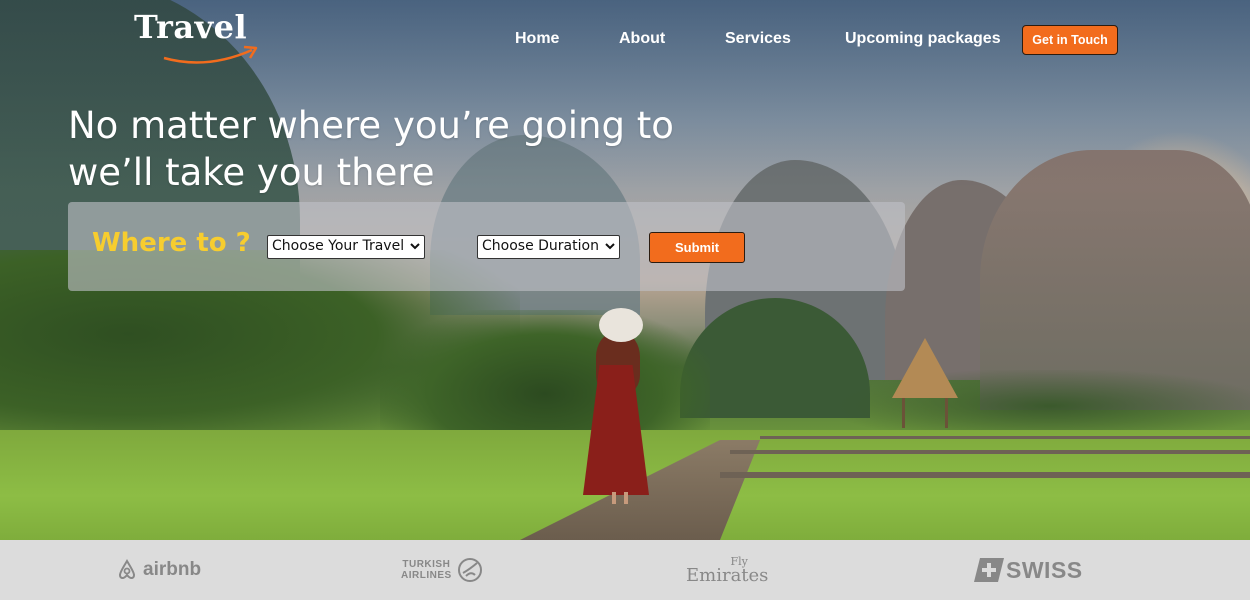  I want to click on submit-button: Submit, so click(697, 247).